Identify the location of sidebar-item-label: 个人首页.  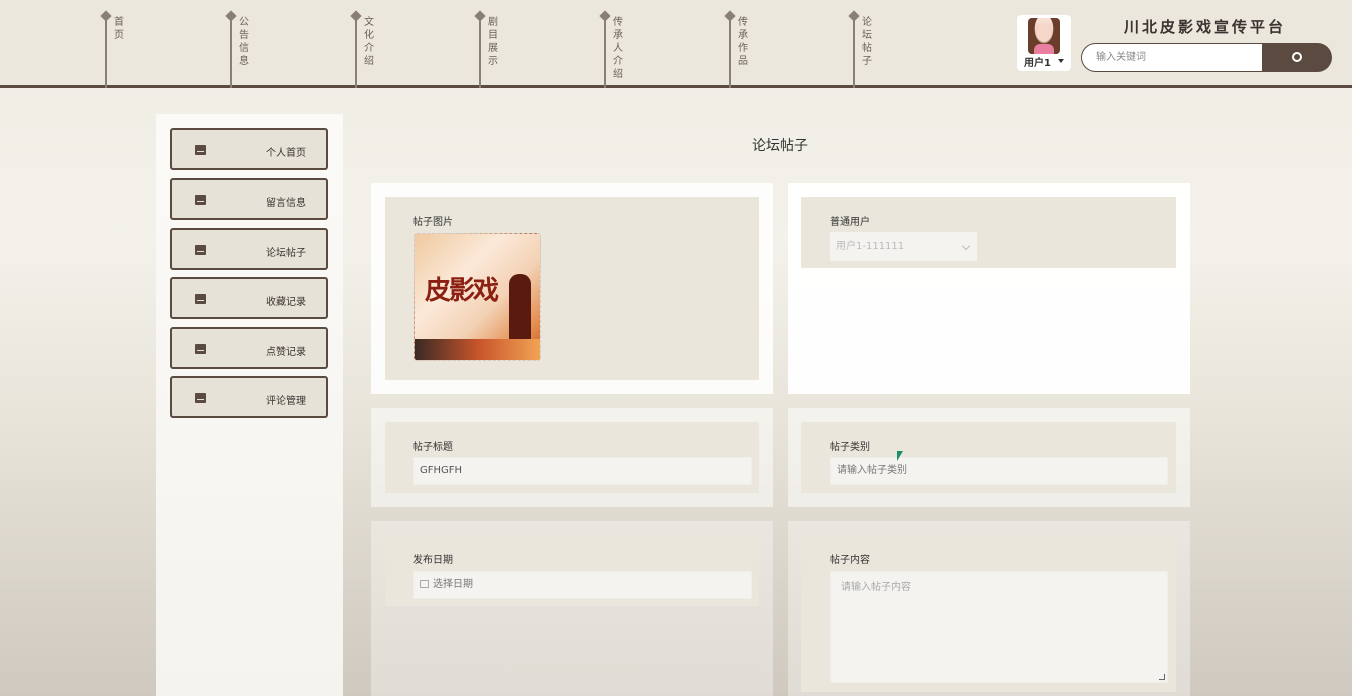
(286, 153).